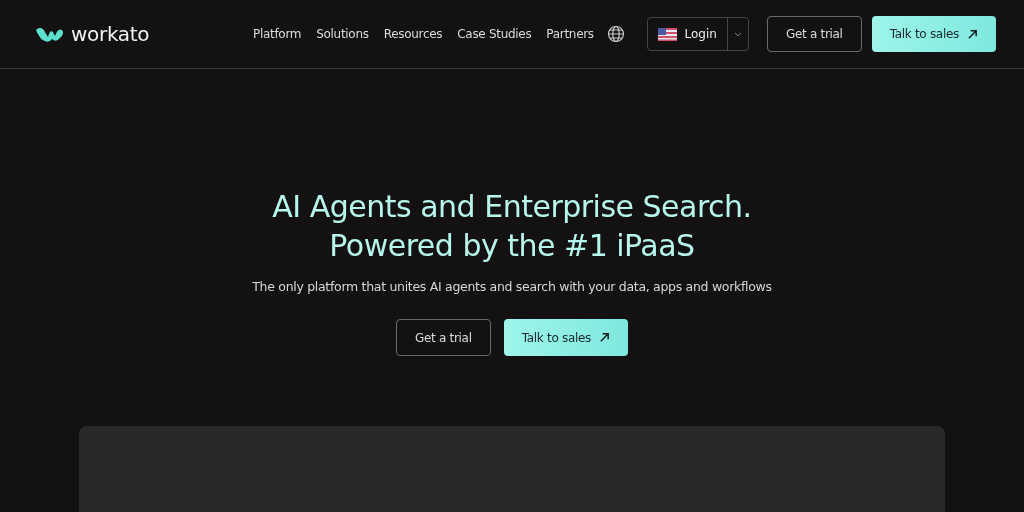 The width and height of the screenshot is (1024, 512). I want to click on flag-icon, so click(667, 34).